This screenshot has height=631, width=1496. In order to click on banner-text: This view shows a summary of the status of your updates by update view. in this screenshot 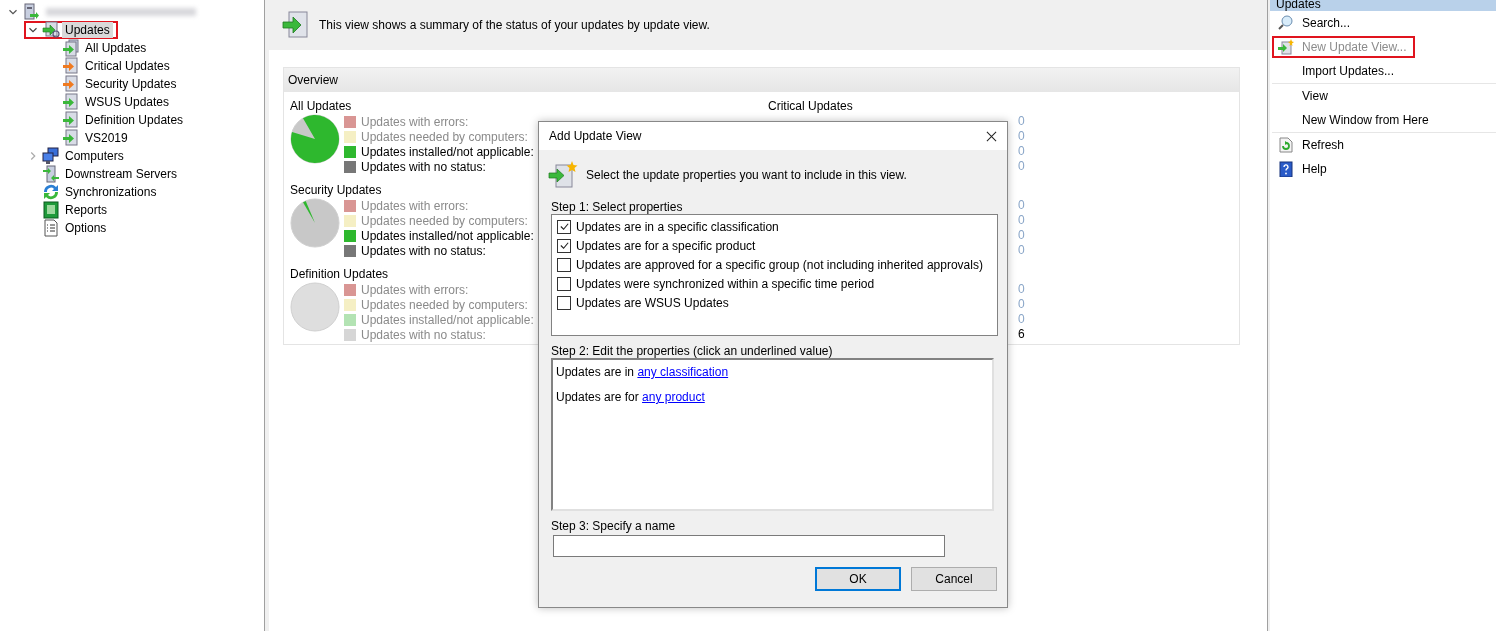, I will do `click(514, 25)`.